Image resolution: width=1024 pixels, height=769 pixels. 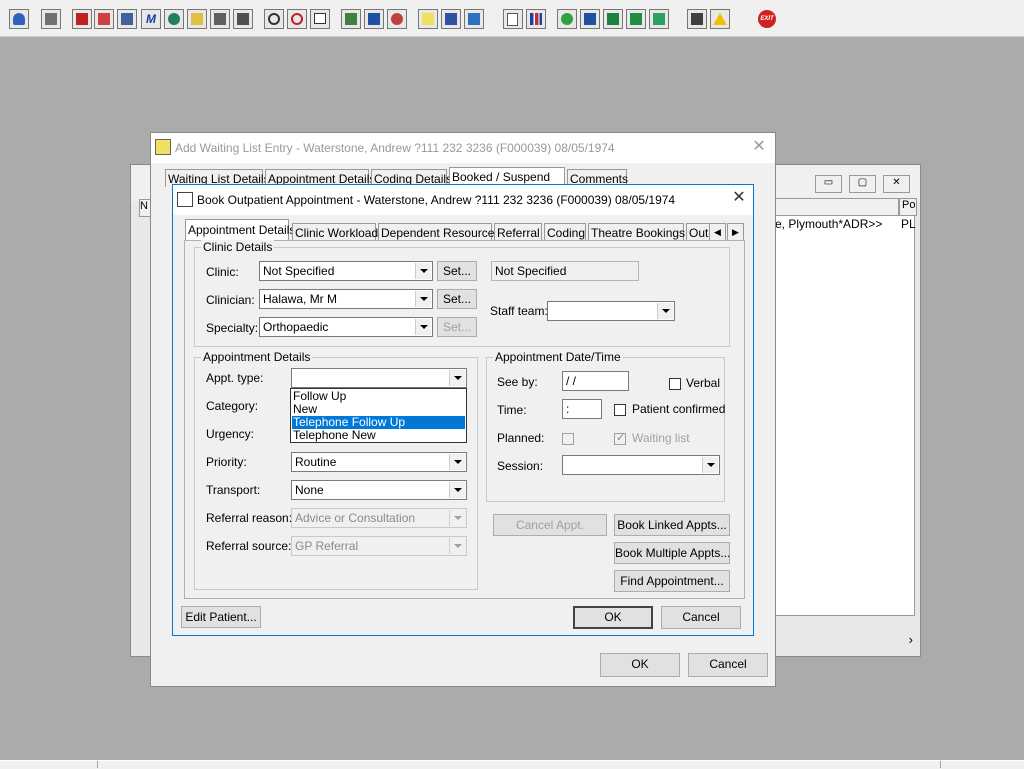 What do you see at coordinates (428, 19) in the screenshot?
I see `note-icon` at bounding box center [428, 19].